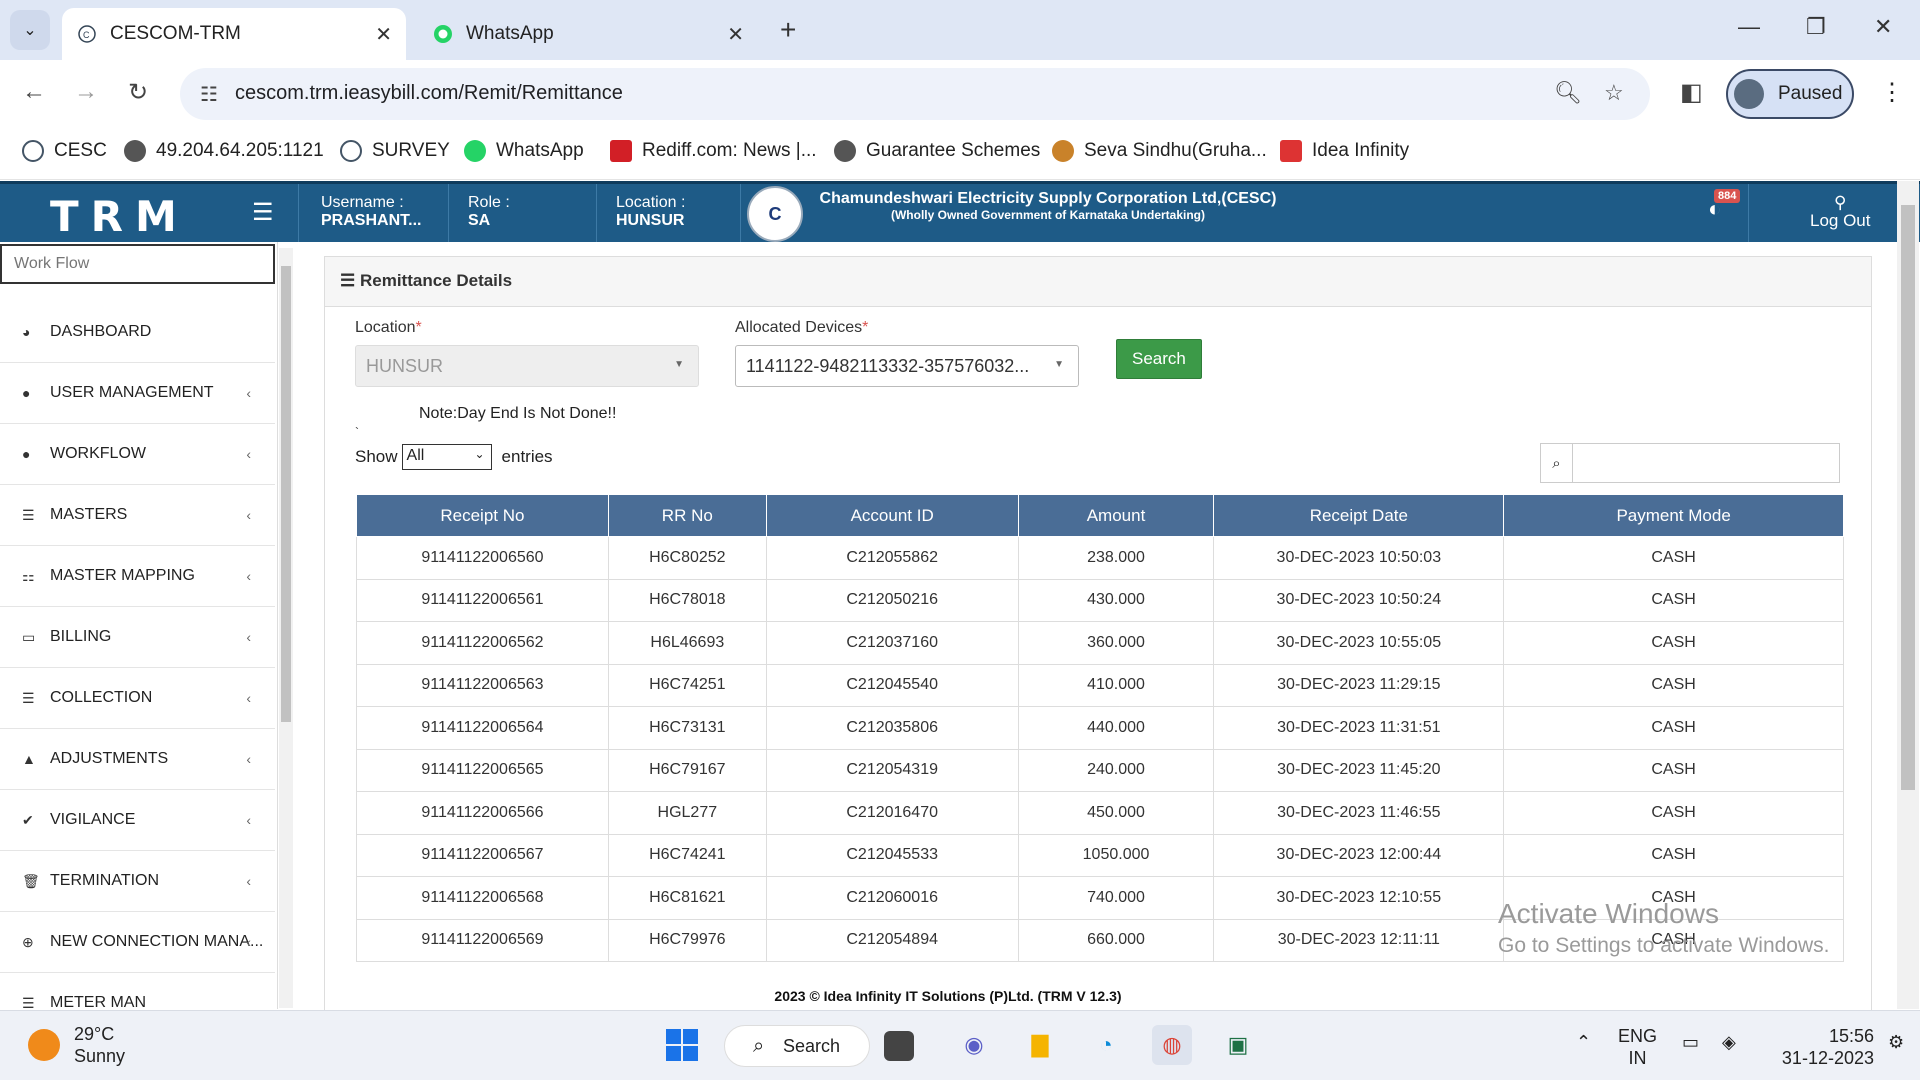 The height and width of the screenshot is (1080, 1920). Describe the element at coordinates (137, 515) in the screenshot. I see `sidebar-item-masters: ☰ MASTERS ‹` at that location.